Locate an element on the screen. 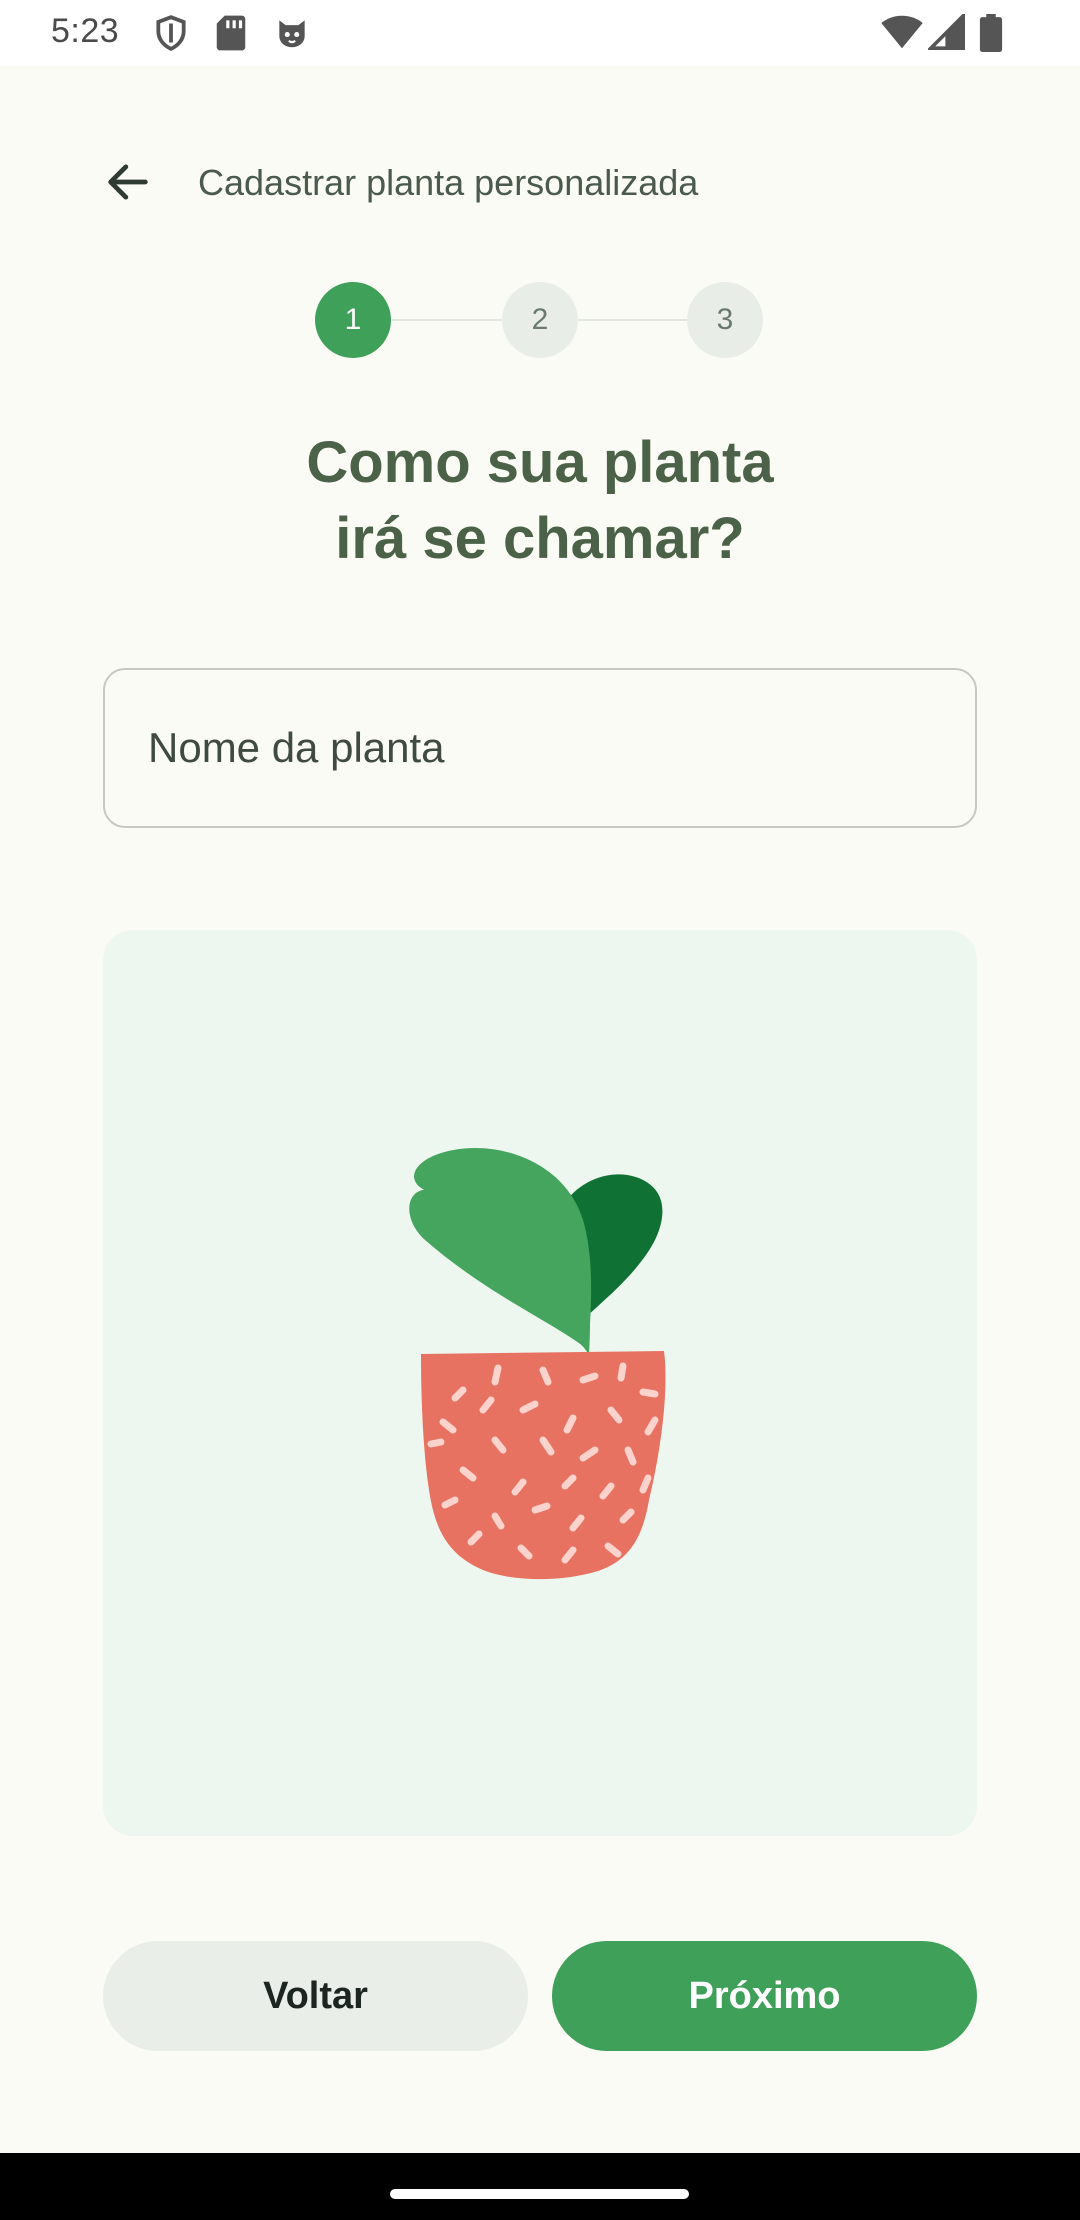 The width and height of the screenshot is (1080, 2220). arrow-back-icon is located at coordinates (128, 182).